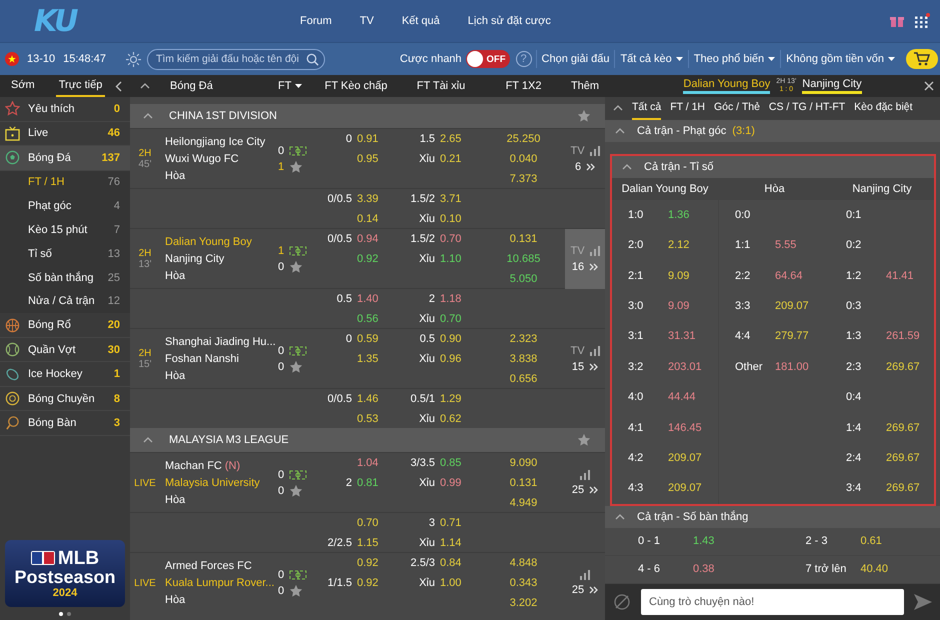 This screenshot has height=620, width=940. I want to click on odds-value: 9.09, so click(679, 276).